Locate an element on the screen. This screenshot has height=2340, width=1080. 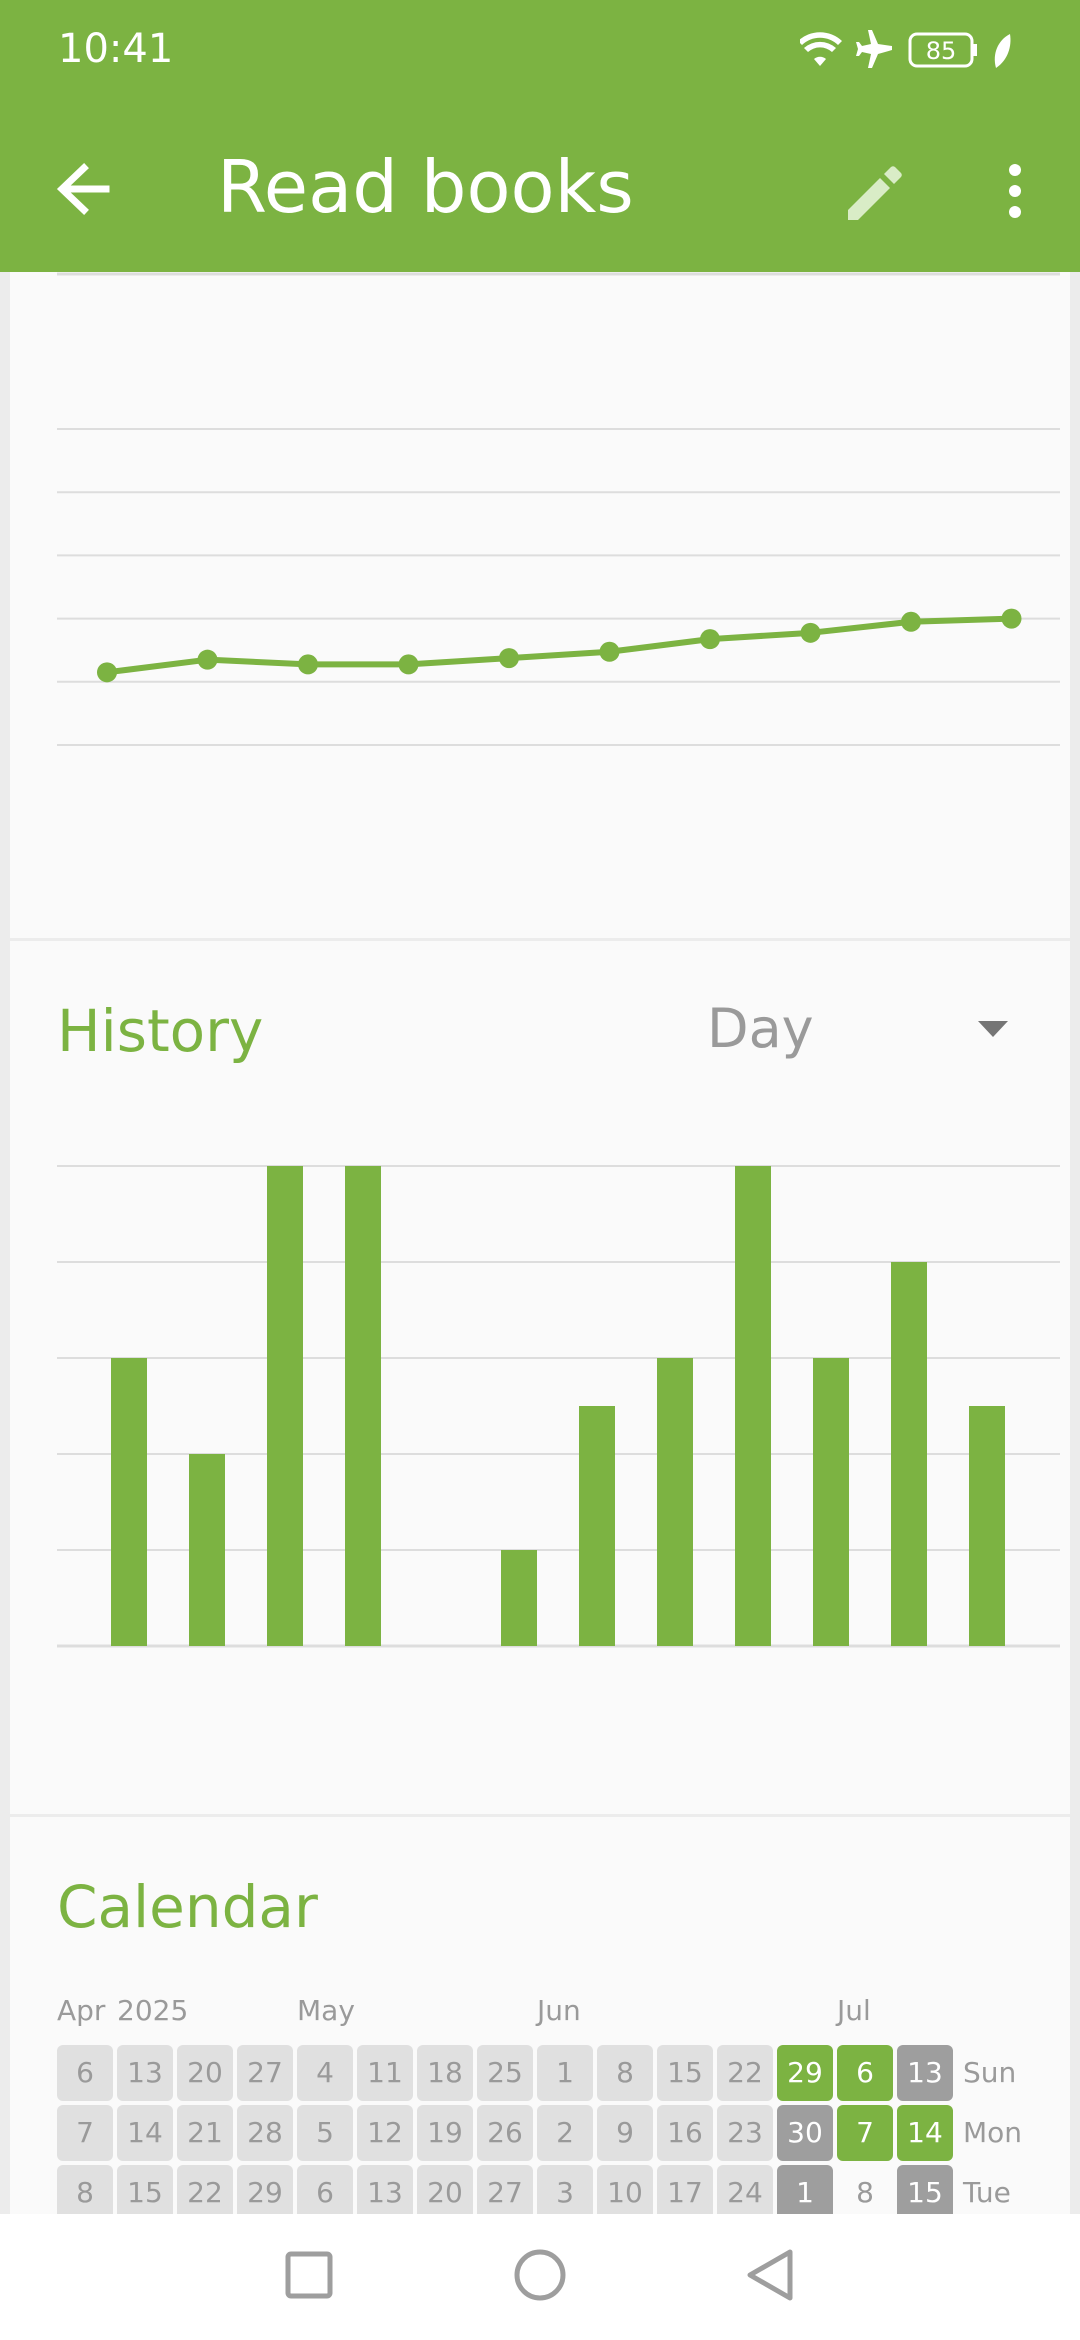
battery-level: 85 is located at coordinates (941, 51).